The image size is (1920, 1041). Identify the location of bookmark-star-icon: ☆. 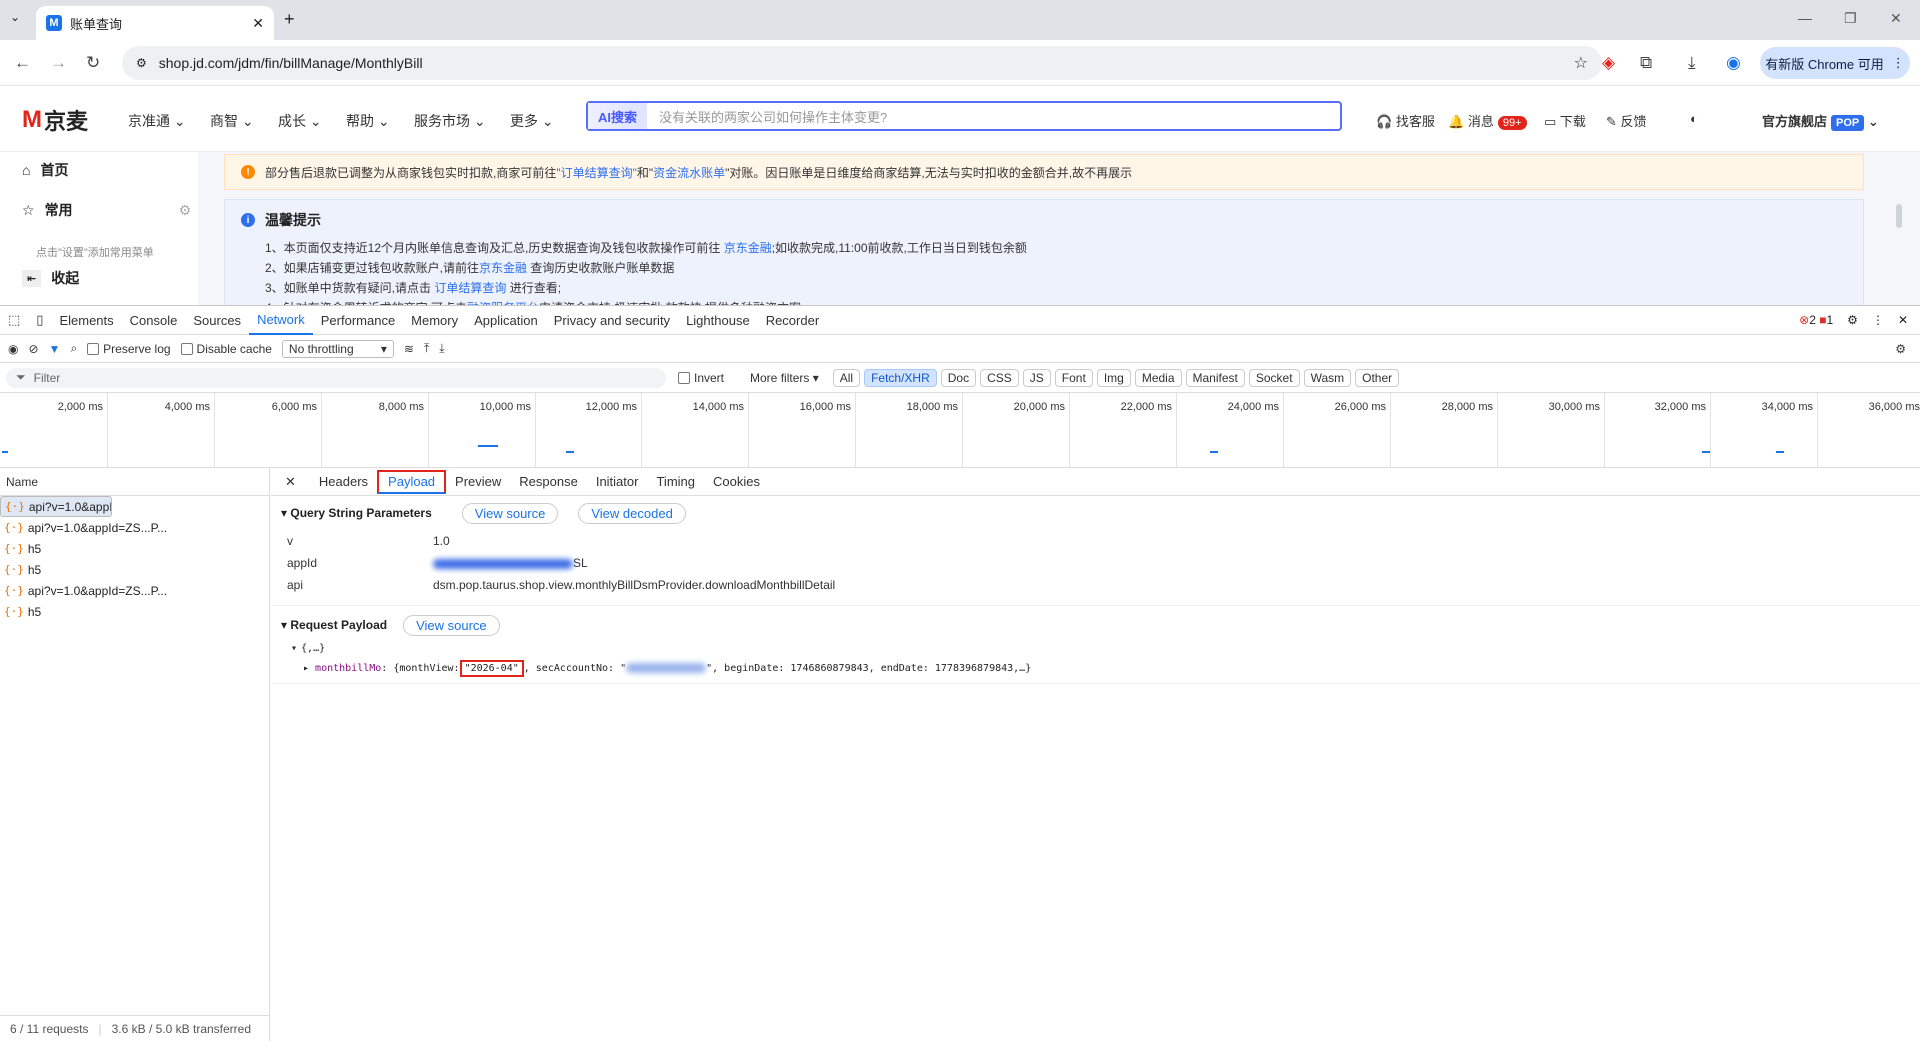
(1581, 63).